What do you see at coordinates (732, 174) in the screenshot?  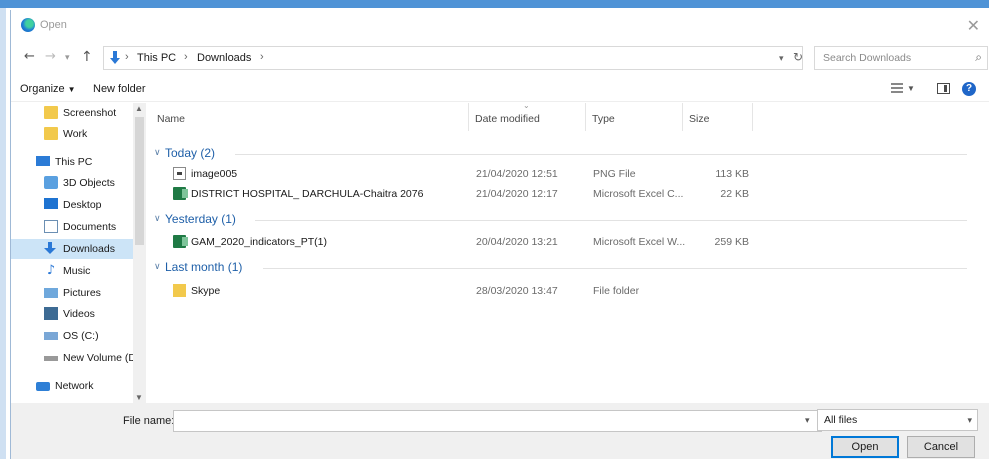 I see `file-size: 113 KB` at bounding box center [732, 174].